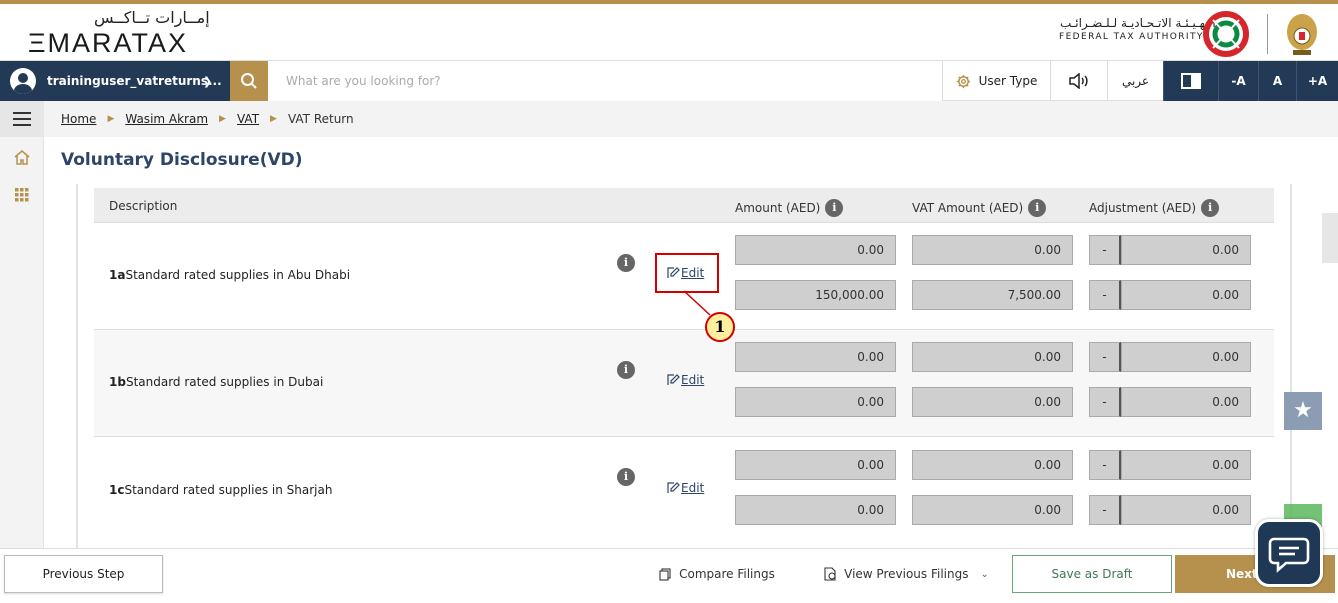 This screenshot has width=1338, height=603. I want to click on gear-icon, so click(963, 81).